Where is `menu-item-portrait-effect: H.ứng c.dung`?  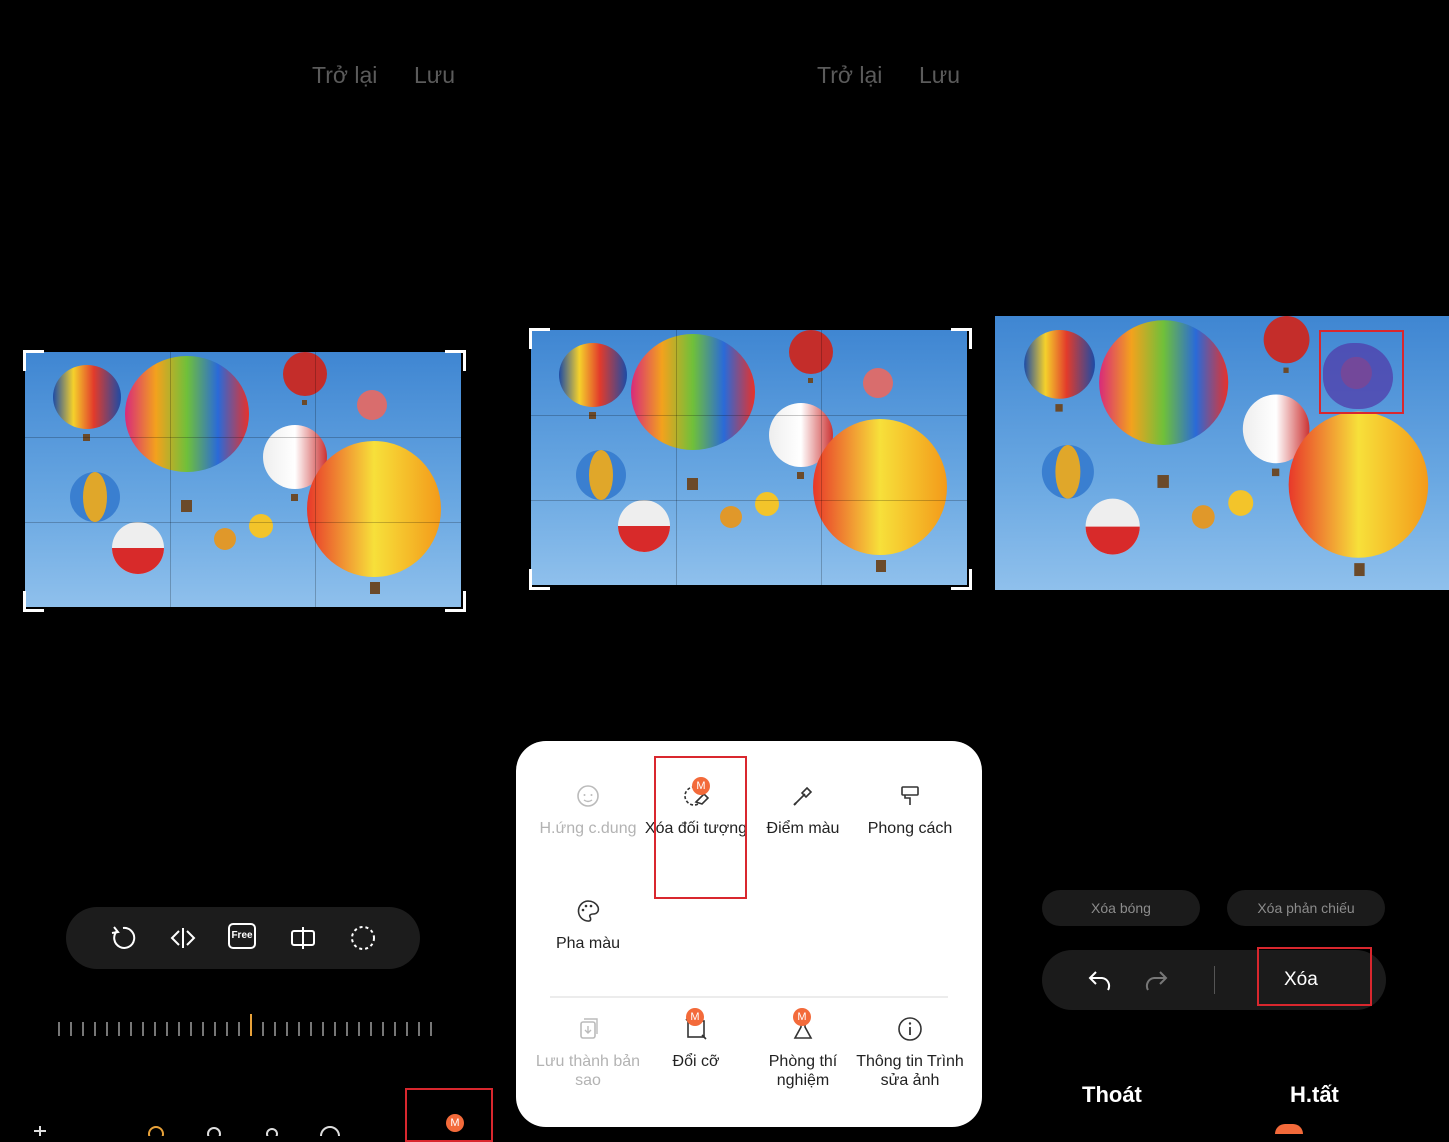
menu-item-portrait-effect: H.ứng c.dung is located at coordinates (588, 810).